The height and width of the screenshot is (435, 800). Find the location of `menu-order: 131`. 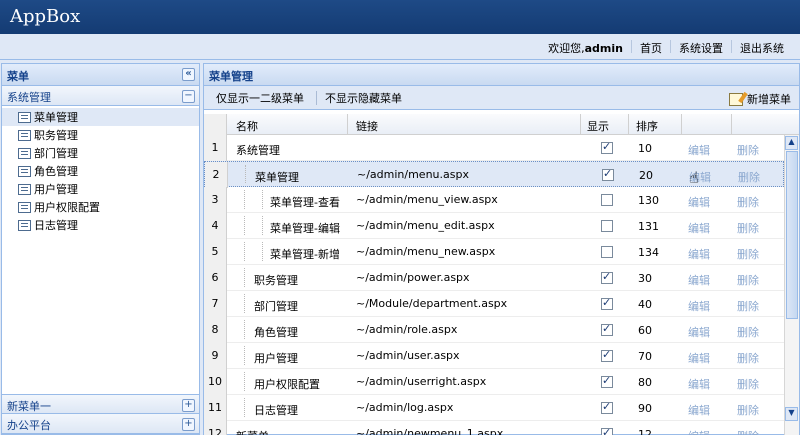

menu-order: 131 is located at coordinates (648, 226).